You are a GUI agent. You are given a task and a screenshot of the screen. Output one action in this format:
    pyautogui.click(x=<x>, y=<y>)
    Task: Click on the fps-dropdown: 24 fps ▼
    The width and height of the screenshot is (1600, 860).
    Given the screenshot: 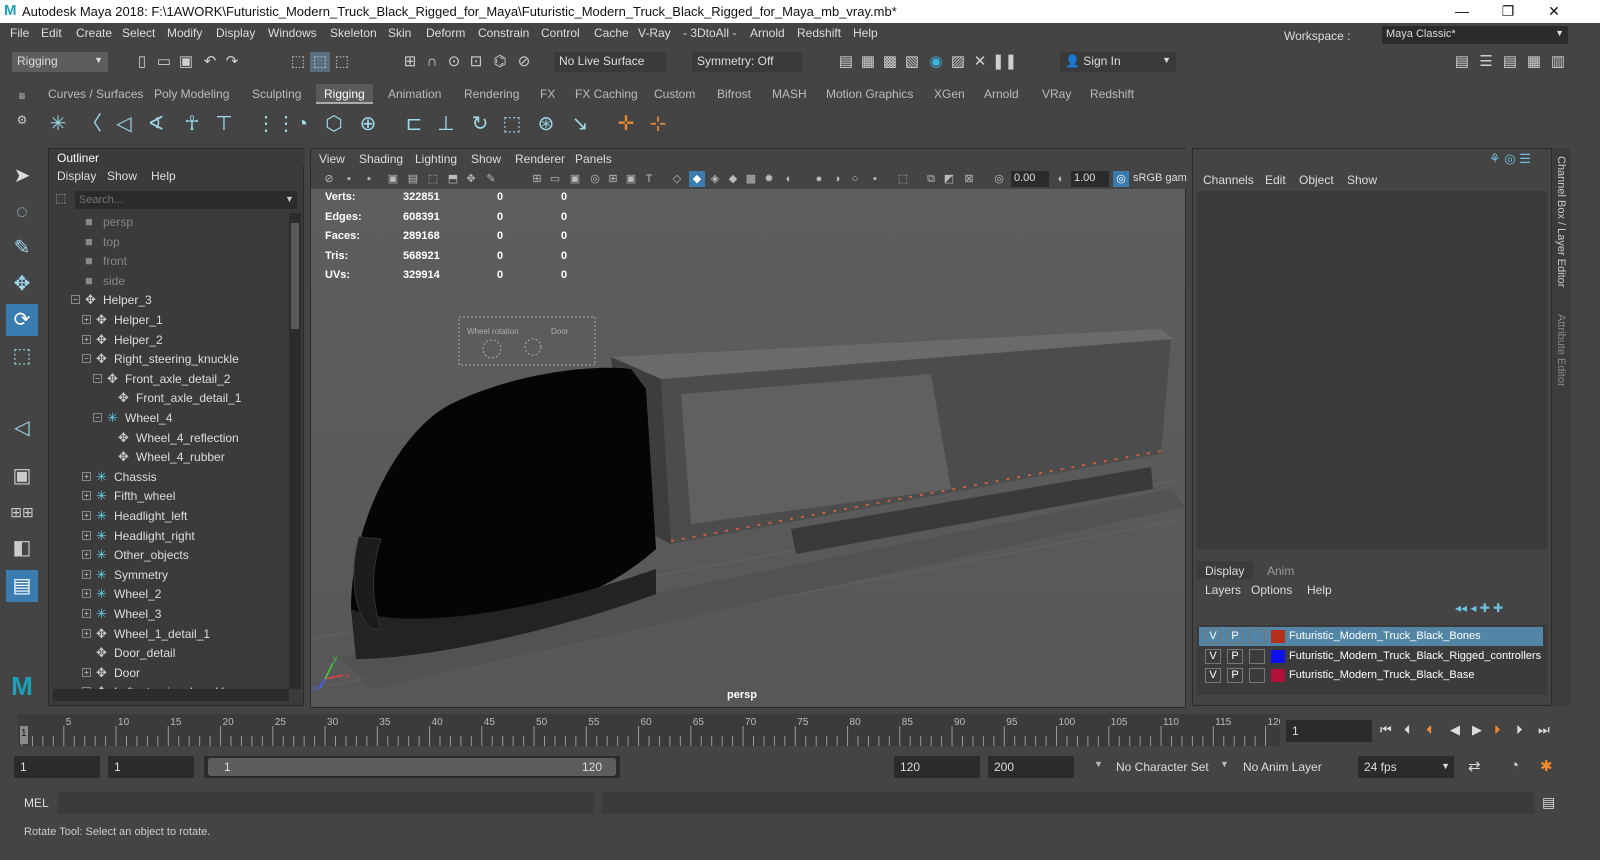 What is the action you would take?
    pyautogui.click(x=1406, y=767)
    